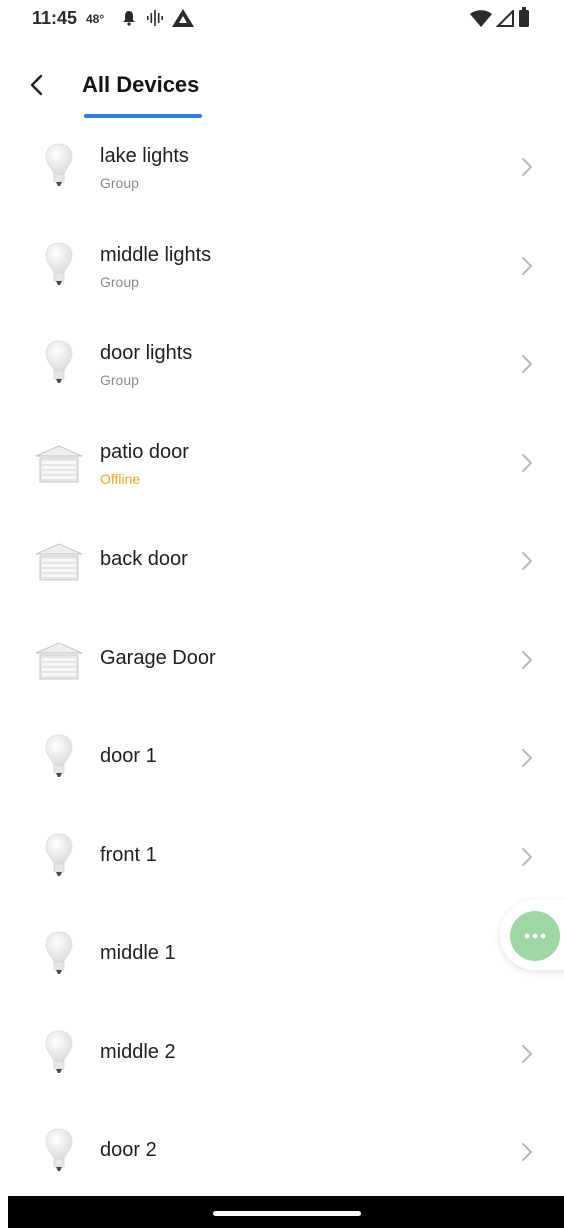  Describe the element at coordinates (144, 156) in the screenshot. I see `device-name: lake lights` at that location.